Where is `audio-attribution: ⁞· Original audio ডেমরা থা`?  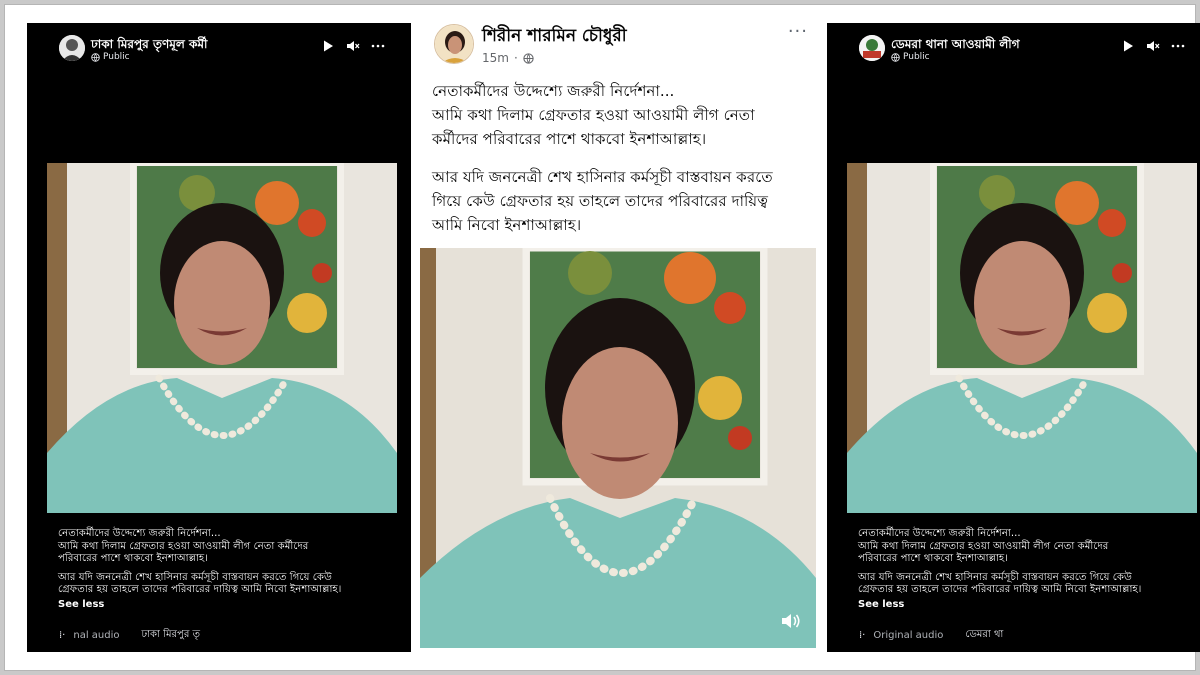
audio-attribution: ⁞· Original audio ডেমরা থা is located at coordinates (931, 635).